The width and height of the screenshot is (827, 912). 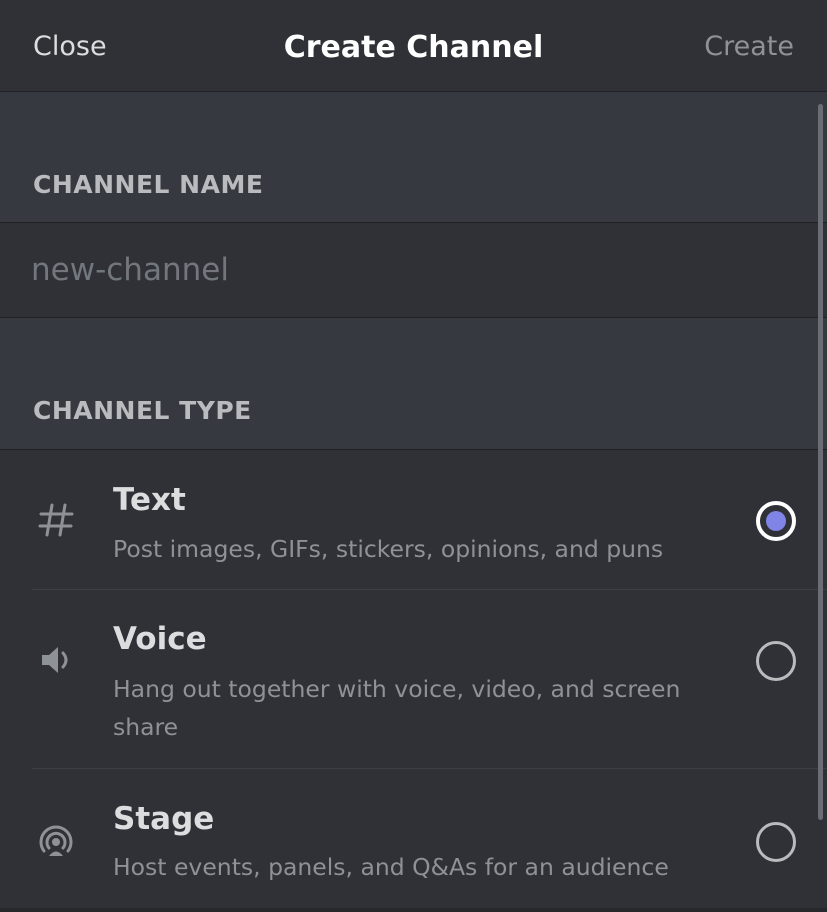 What do you see at coordinates (148, 184) in the screenshot?
I see `channel-name-label: CHANNEL NAME` at bounding box center [148, 184].